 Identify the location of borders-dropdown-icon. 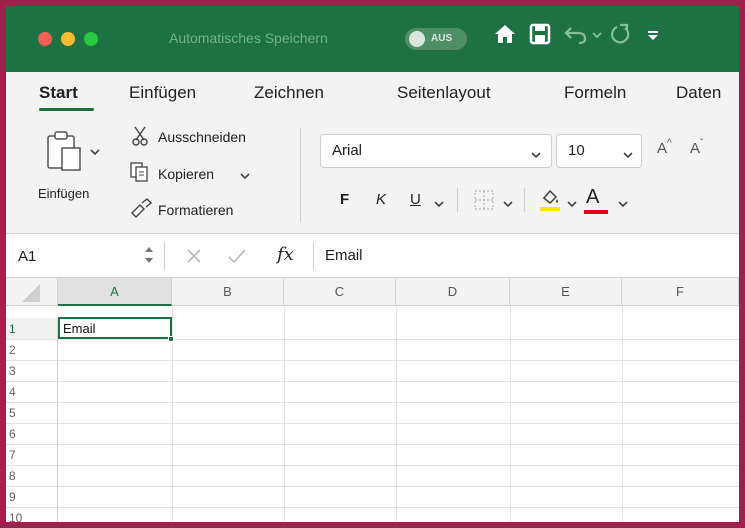
(508, 205).